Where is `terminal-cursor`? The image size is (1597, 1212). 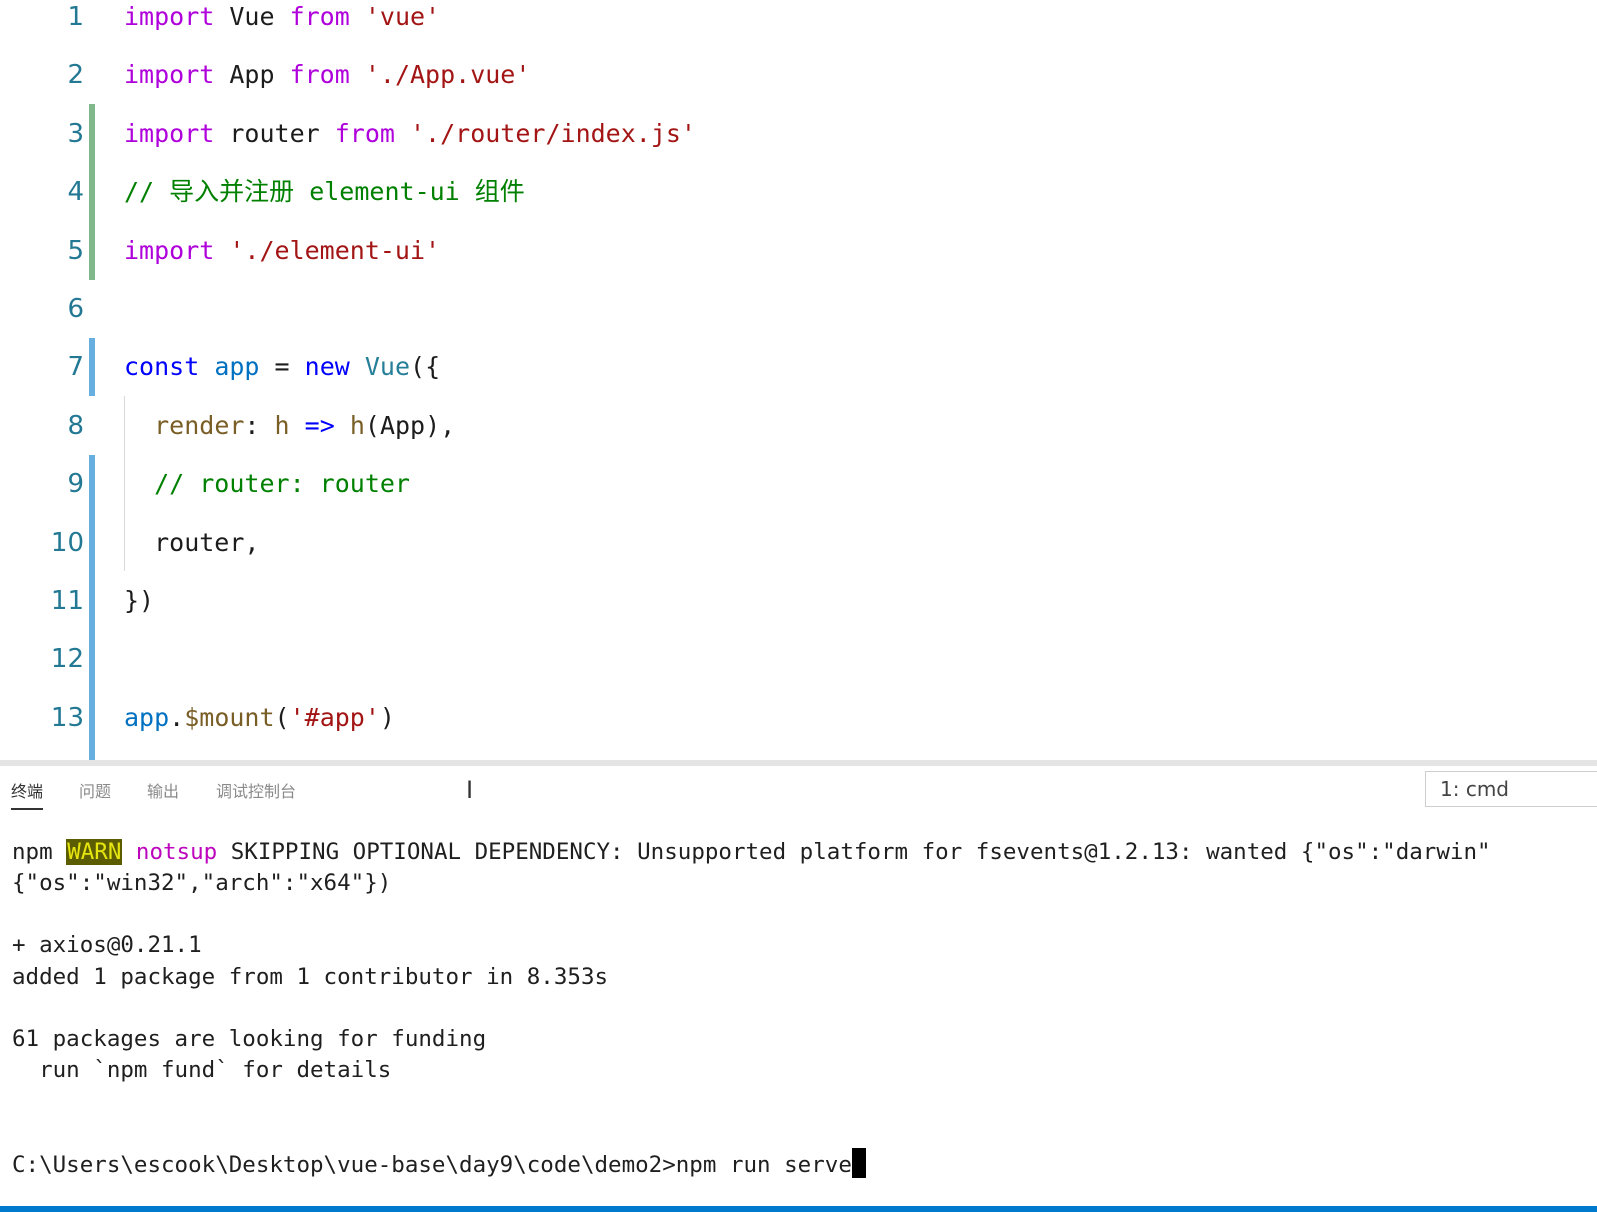 terminal-cursor is located at coordinates (858, 1163).